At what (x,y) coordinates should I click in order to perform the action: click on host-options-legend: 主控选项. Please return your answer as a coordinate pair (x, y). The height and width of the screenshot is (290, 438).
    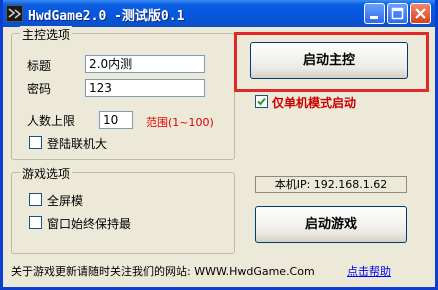
    Looking at the image, I should click on (46, 34).